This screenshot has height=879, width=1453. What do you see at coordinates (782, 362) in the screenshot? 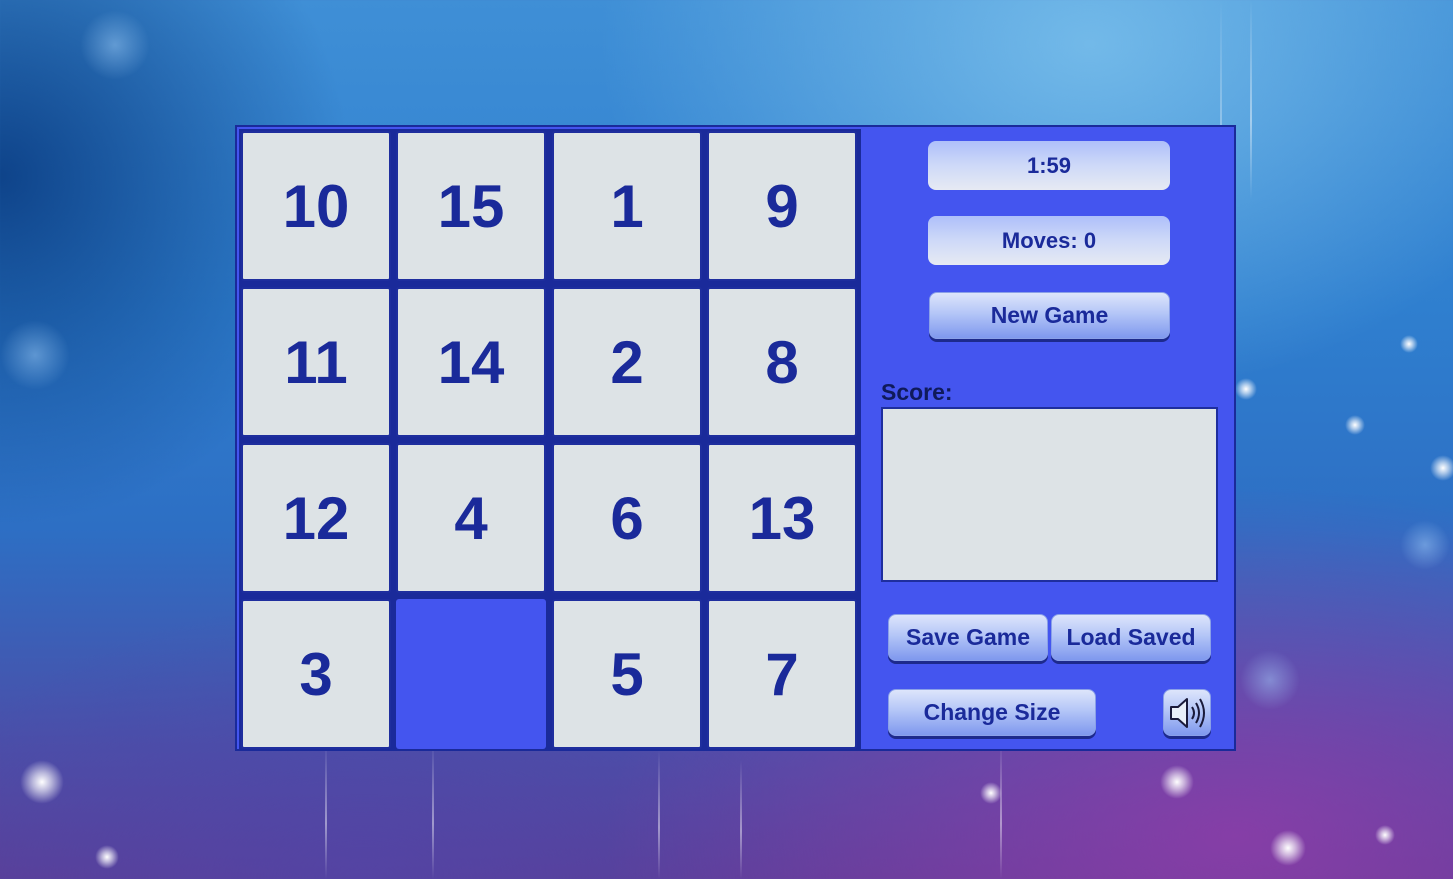
I see `tile: 8` at bounding box center [782, 362].